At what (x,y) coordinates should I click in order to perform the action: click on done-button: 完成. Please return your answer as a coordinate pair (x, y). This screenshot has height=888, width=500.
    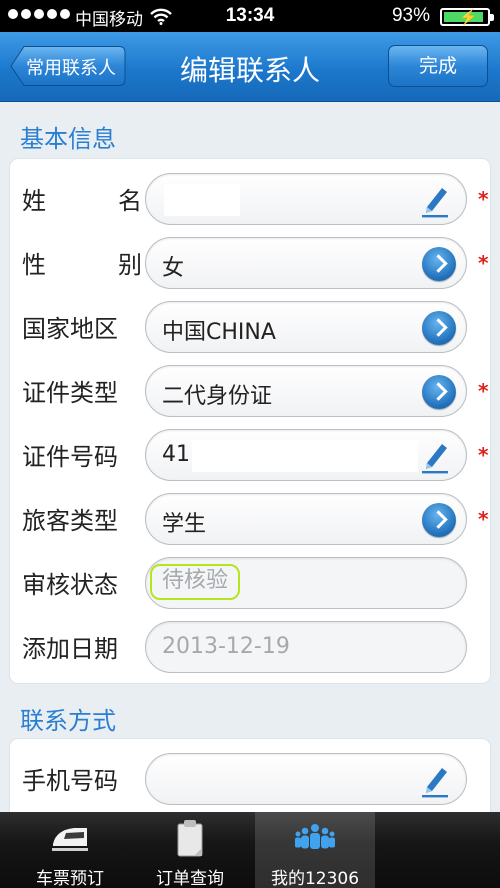
    Looking at the image, I should click on (438, 66).